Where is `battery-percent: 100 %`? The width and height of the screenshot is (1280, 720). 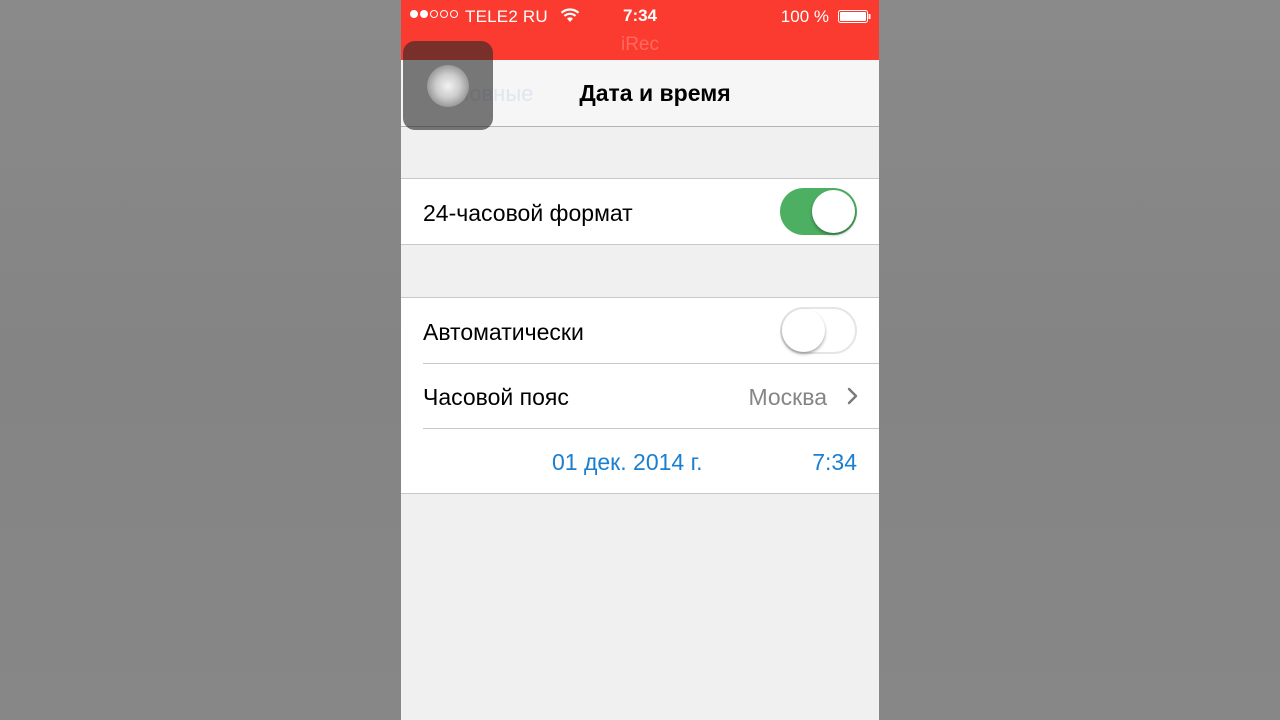
battery-percent: 100 % is located at coordinates (804, 16).